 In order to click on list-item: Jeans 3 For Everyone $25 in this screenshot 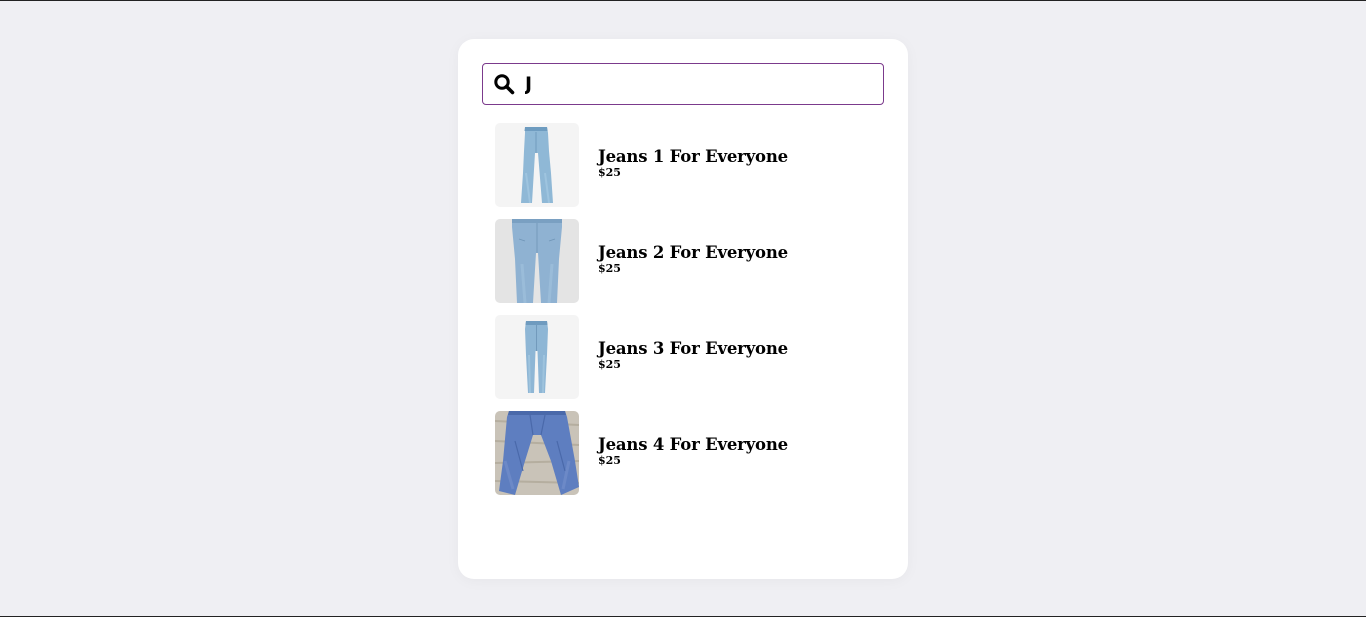, I will do `click(690, 357)`.